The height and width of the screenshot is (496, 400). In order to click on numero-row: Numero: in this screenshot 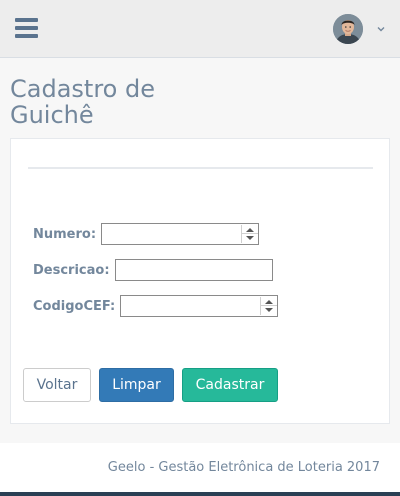, I will do `click(146, 234)`.